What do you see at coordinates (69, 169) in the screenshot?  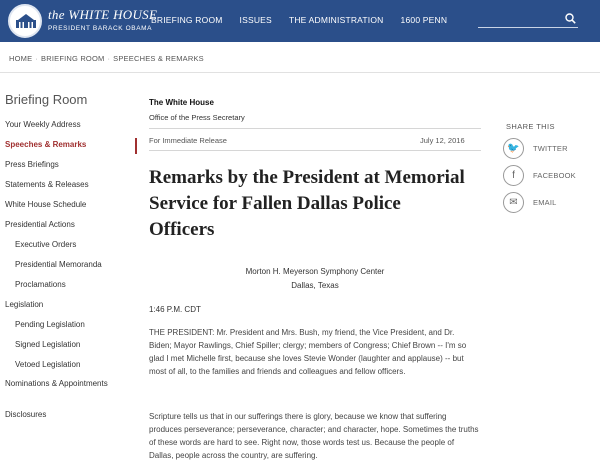 I see `sidebar-item-press-briefings: Press Briefings` at bounding box center [69, 169].